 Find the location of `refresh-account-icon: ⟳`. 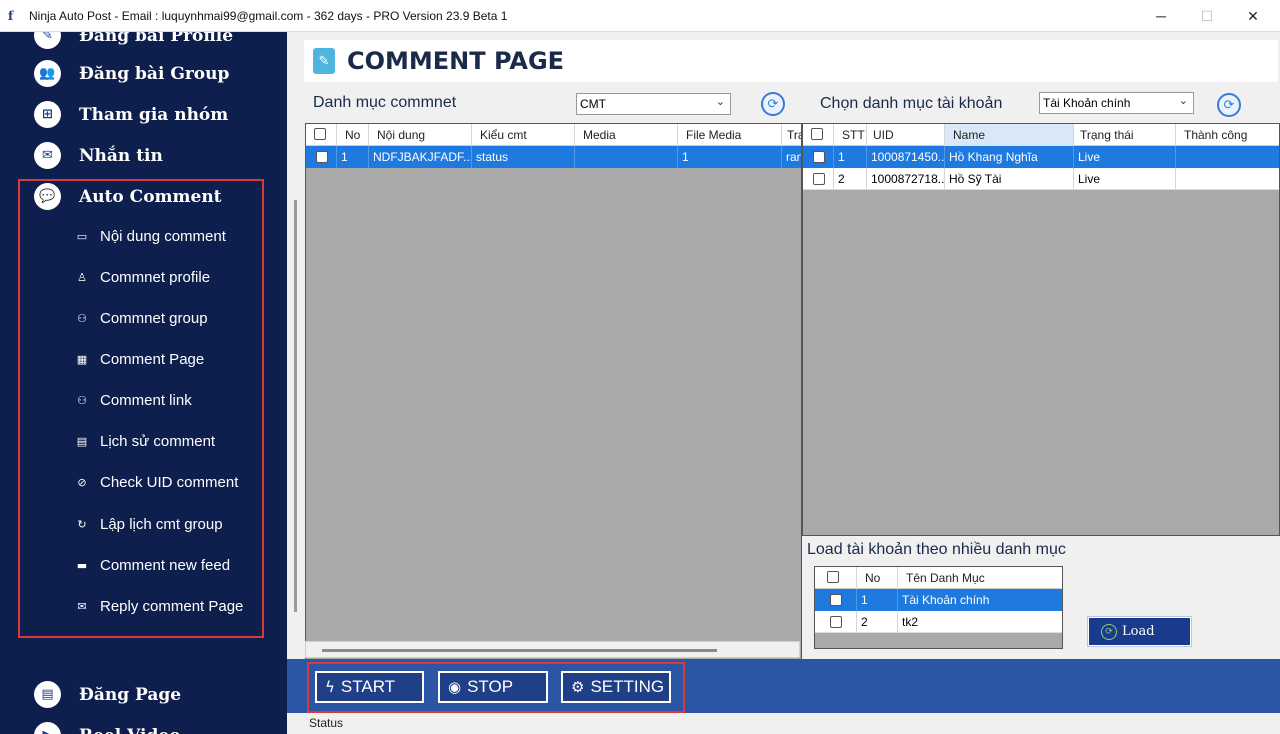

refresh-account-icon: ⟳ is located at coordinates (1229, 105).